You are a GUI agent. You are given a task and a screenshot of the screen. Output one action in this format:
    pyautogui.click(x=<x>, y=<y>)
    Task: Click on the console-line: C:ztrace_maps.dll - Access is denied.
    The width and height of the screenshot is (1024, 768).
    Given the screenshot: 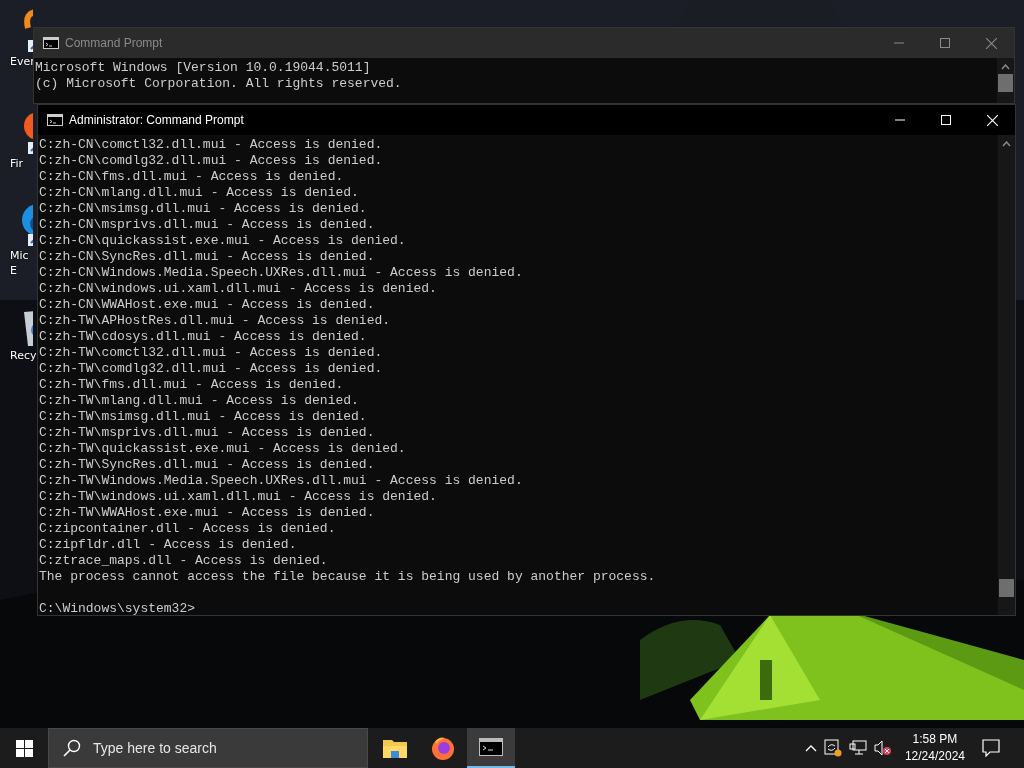 What is the action you would take?
    pyautogui.click(x=184, y=561)
    